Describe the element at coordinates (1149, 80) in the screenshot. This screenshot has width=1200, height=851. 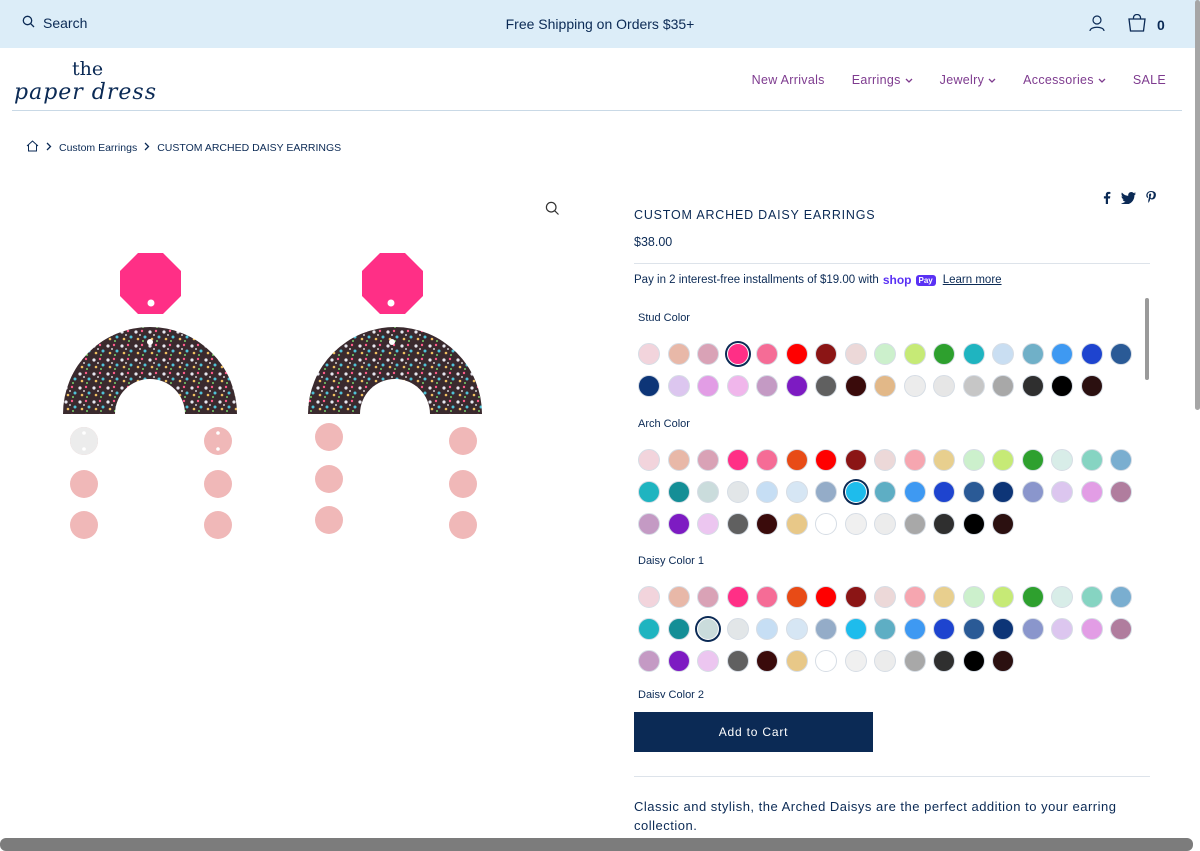
I see `nav-sale: SALE` at that location.